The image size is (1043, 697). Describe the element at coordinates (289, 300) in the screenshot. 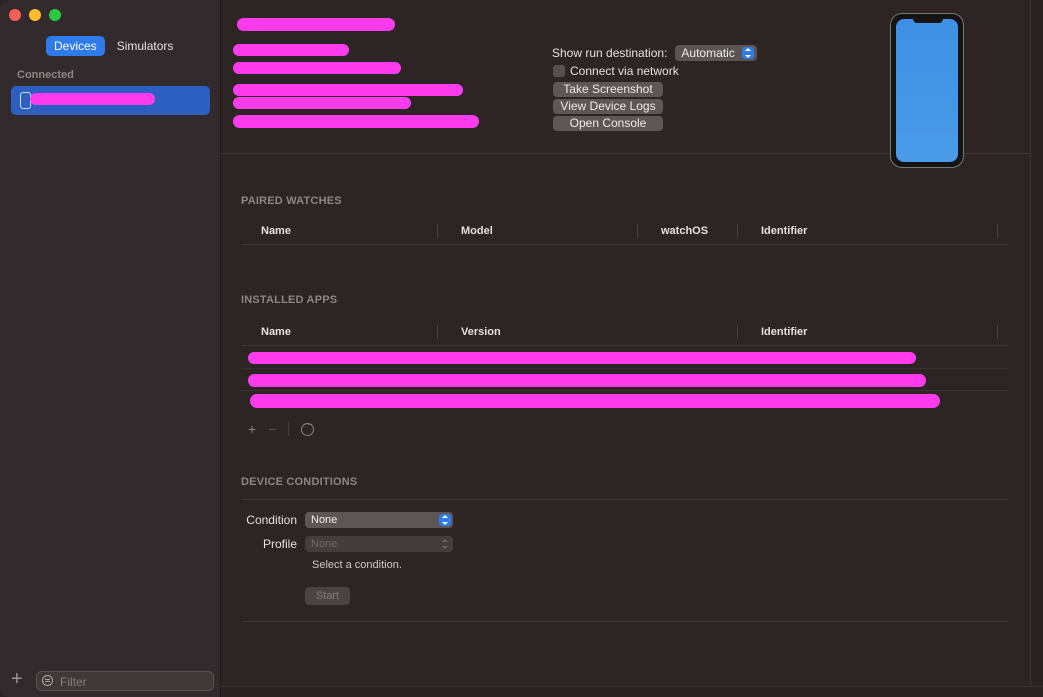

I see `installed-apps-title: INSTALLED APPS` at that location.